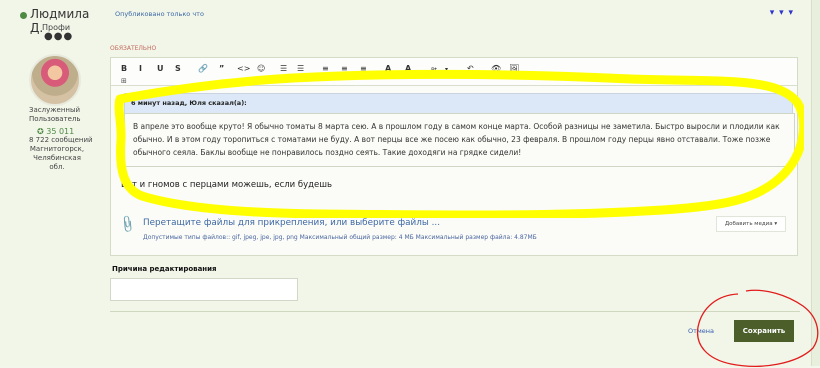 This screenshot has height=368, width=820. Describe the element at coordinates (363, 68) in the screenshot. I see `align-right-icon: ≡` at that location.